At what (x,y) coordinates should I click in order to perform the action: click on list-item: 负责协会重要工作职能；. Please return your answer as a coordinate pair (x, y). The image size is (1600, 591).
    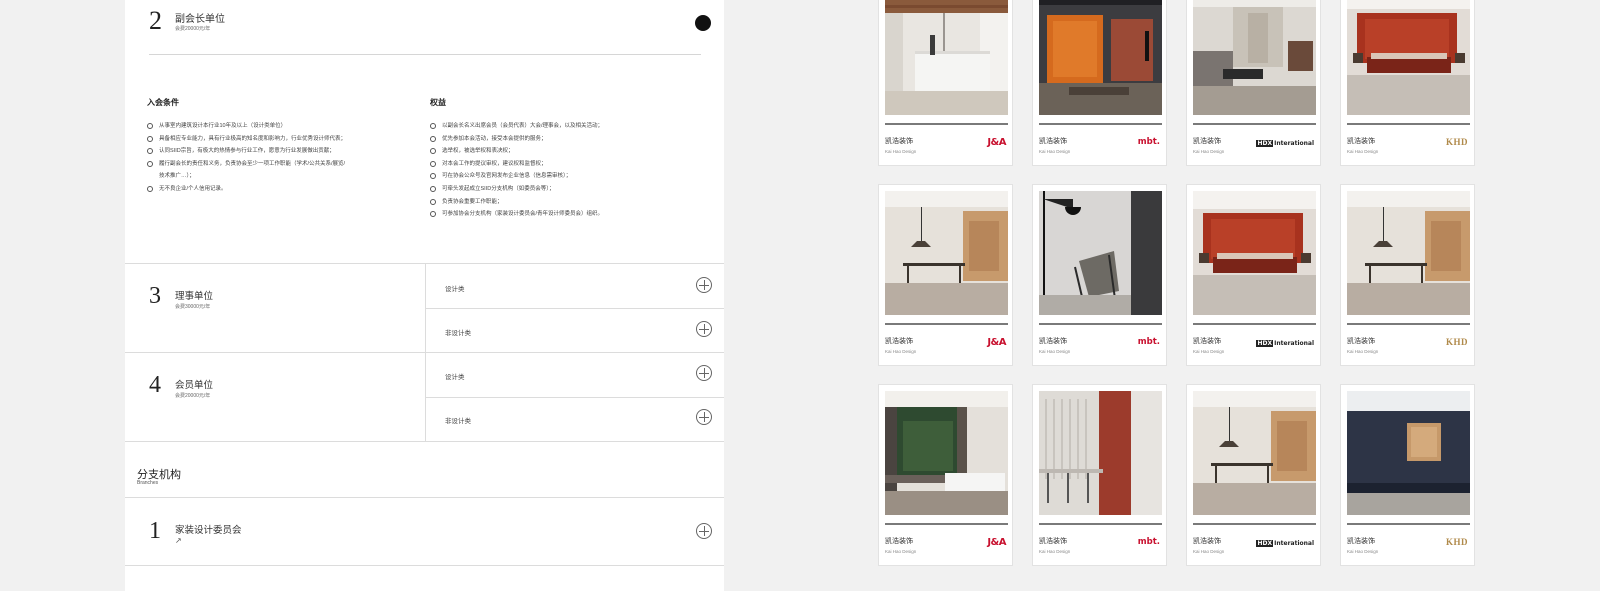
    Looking at the image, I should click on (516, 202).